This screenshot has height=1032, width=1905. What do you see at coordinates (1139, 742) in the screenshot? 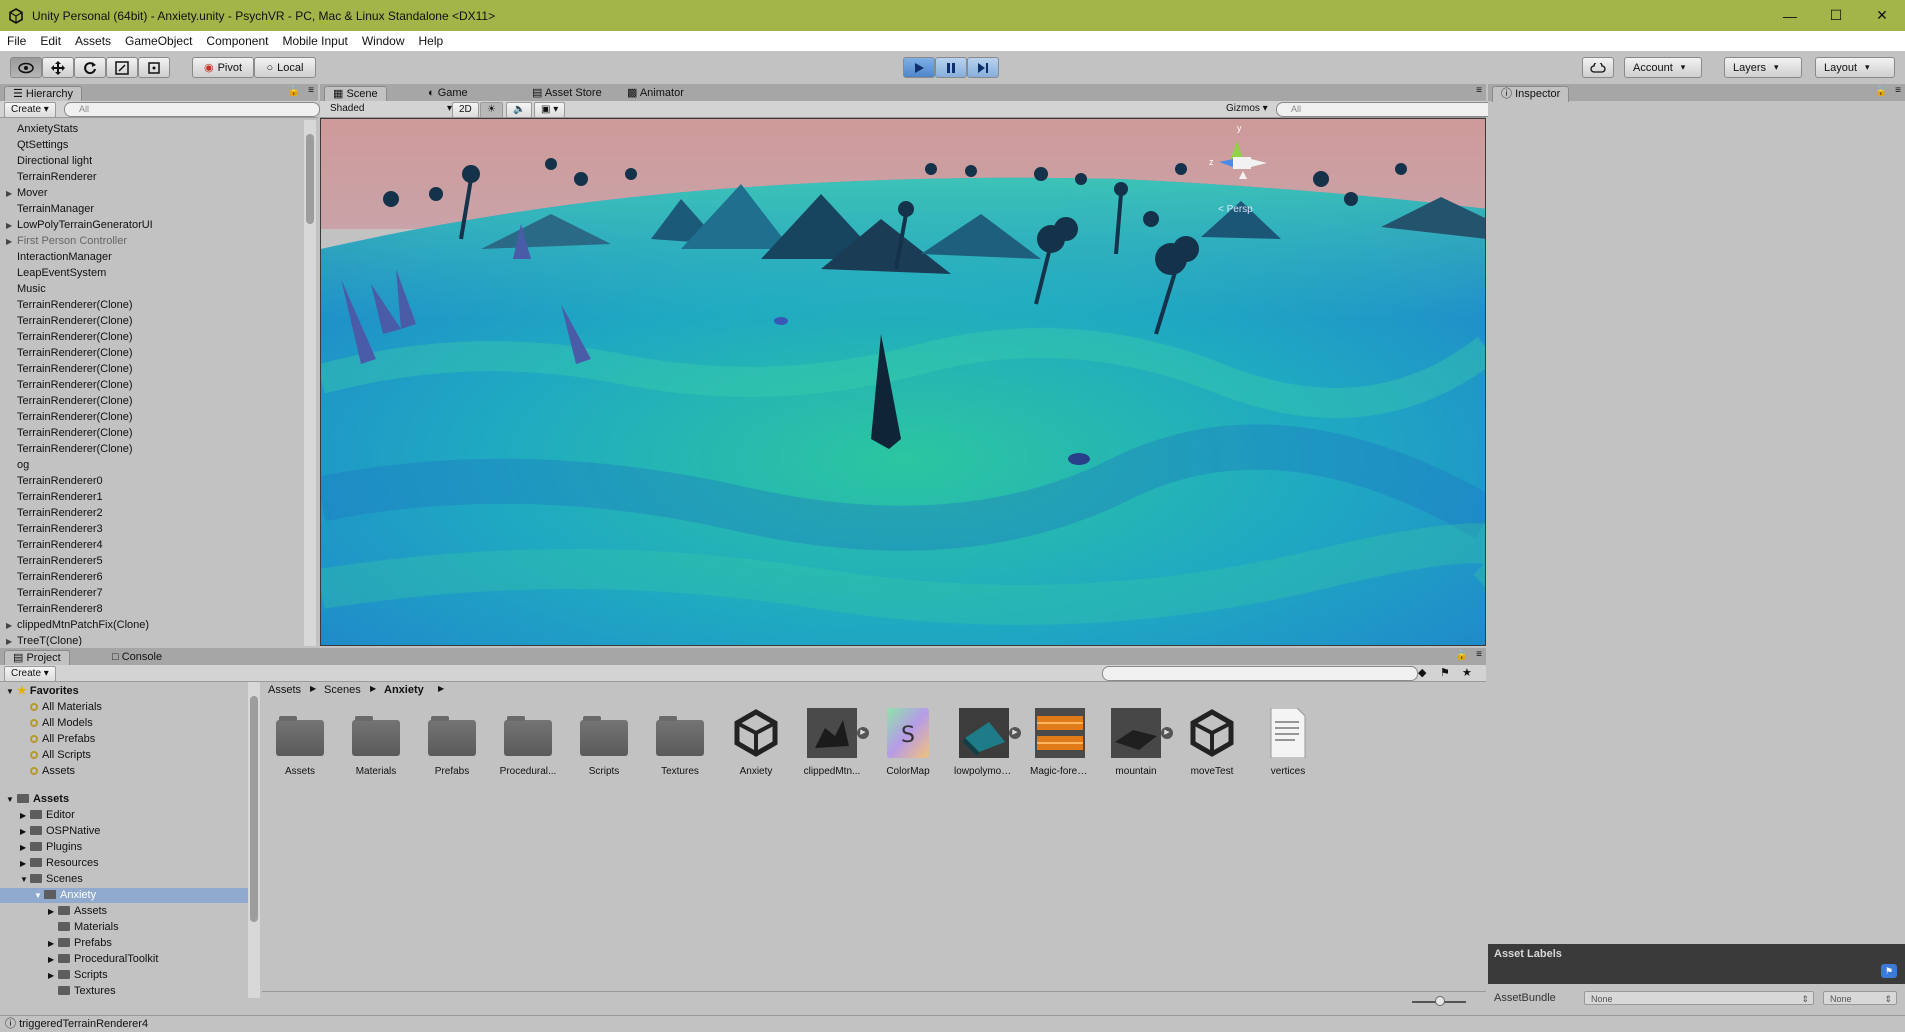
I see `asset-item: ▶ mountain` at bounding box center [1139, 742].